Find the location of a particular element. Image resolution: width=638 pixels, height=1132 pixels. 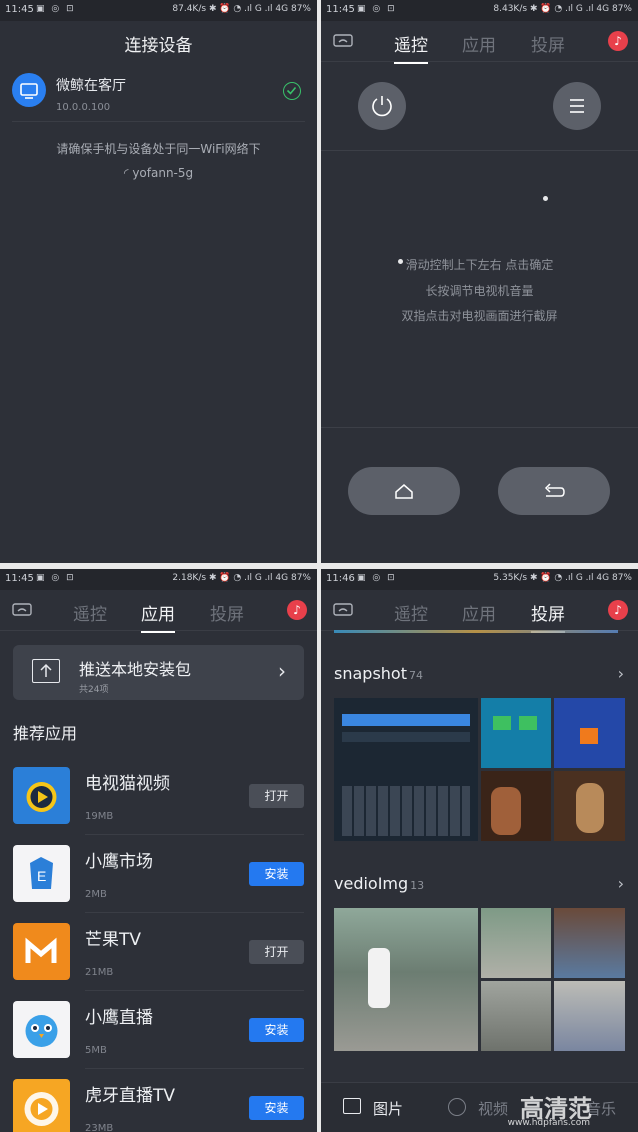

push-title: 推送本地安装包 is located at coordinates (135, 669).